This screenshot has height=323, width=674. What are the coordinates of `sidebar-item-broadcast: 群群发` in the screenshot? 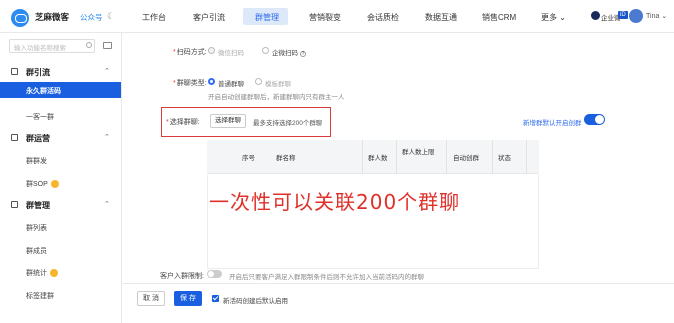 It's located at (36, 161).